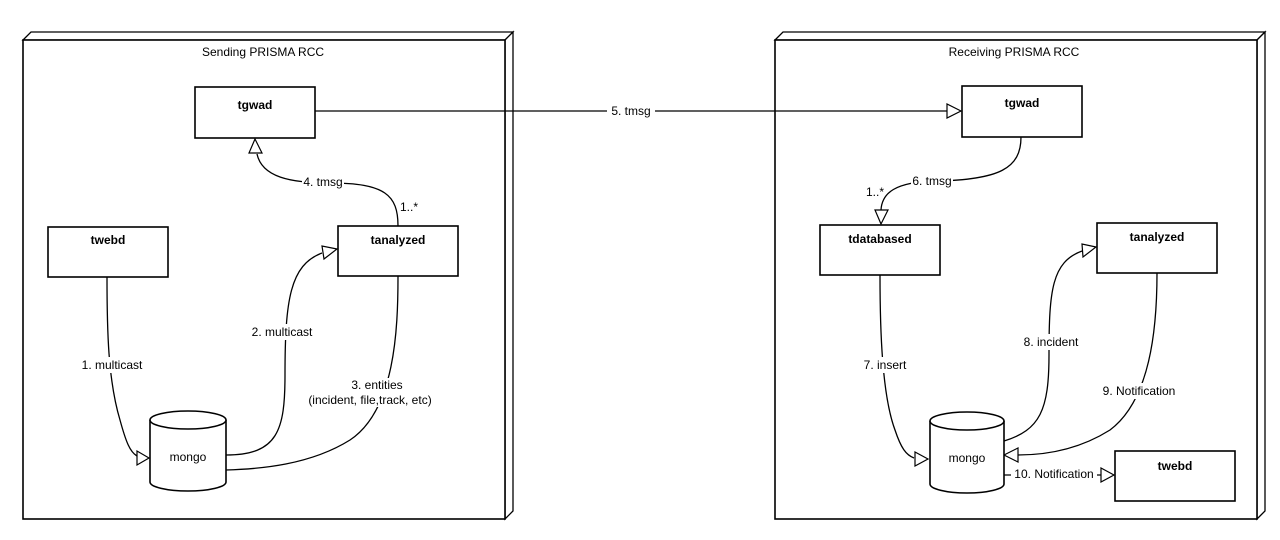 The image size is (1280, 540). I want to click on node-sending-mongo: mongo, so click(188, 451).